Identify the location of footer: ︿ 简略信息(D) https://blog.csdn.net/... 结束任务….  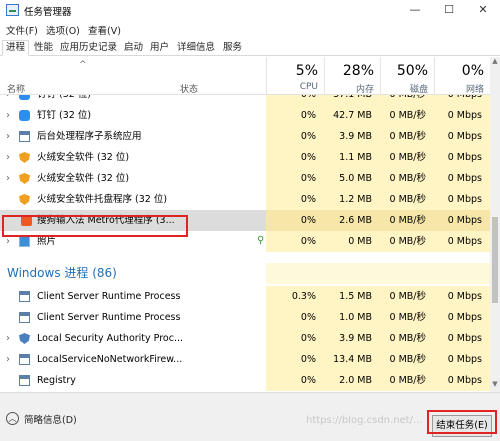
(250, 416).